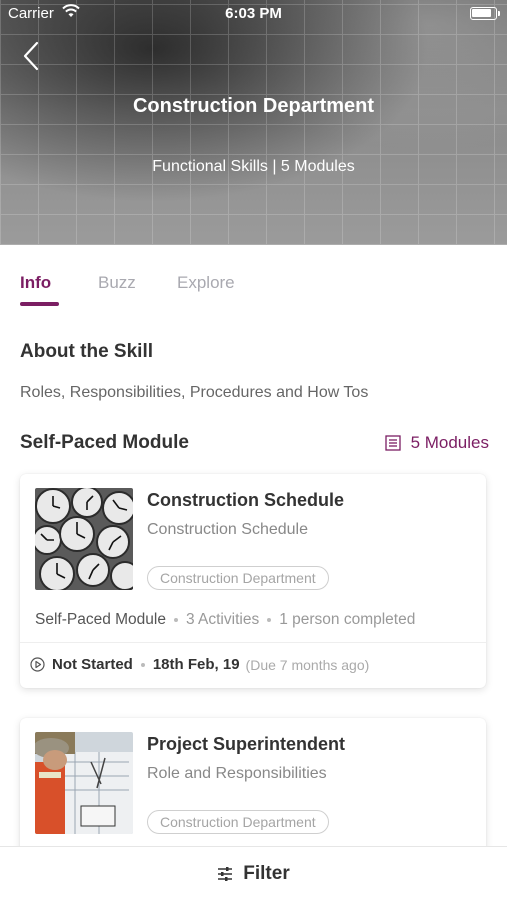 The width and height of the screenshot is (507, 900). Describe the element at coordinates (31, 56) in the screenshot. I see `chevron-left-icon` at that location.